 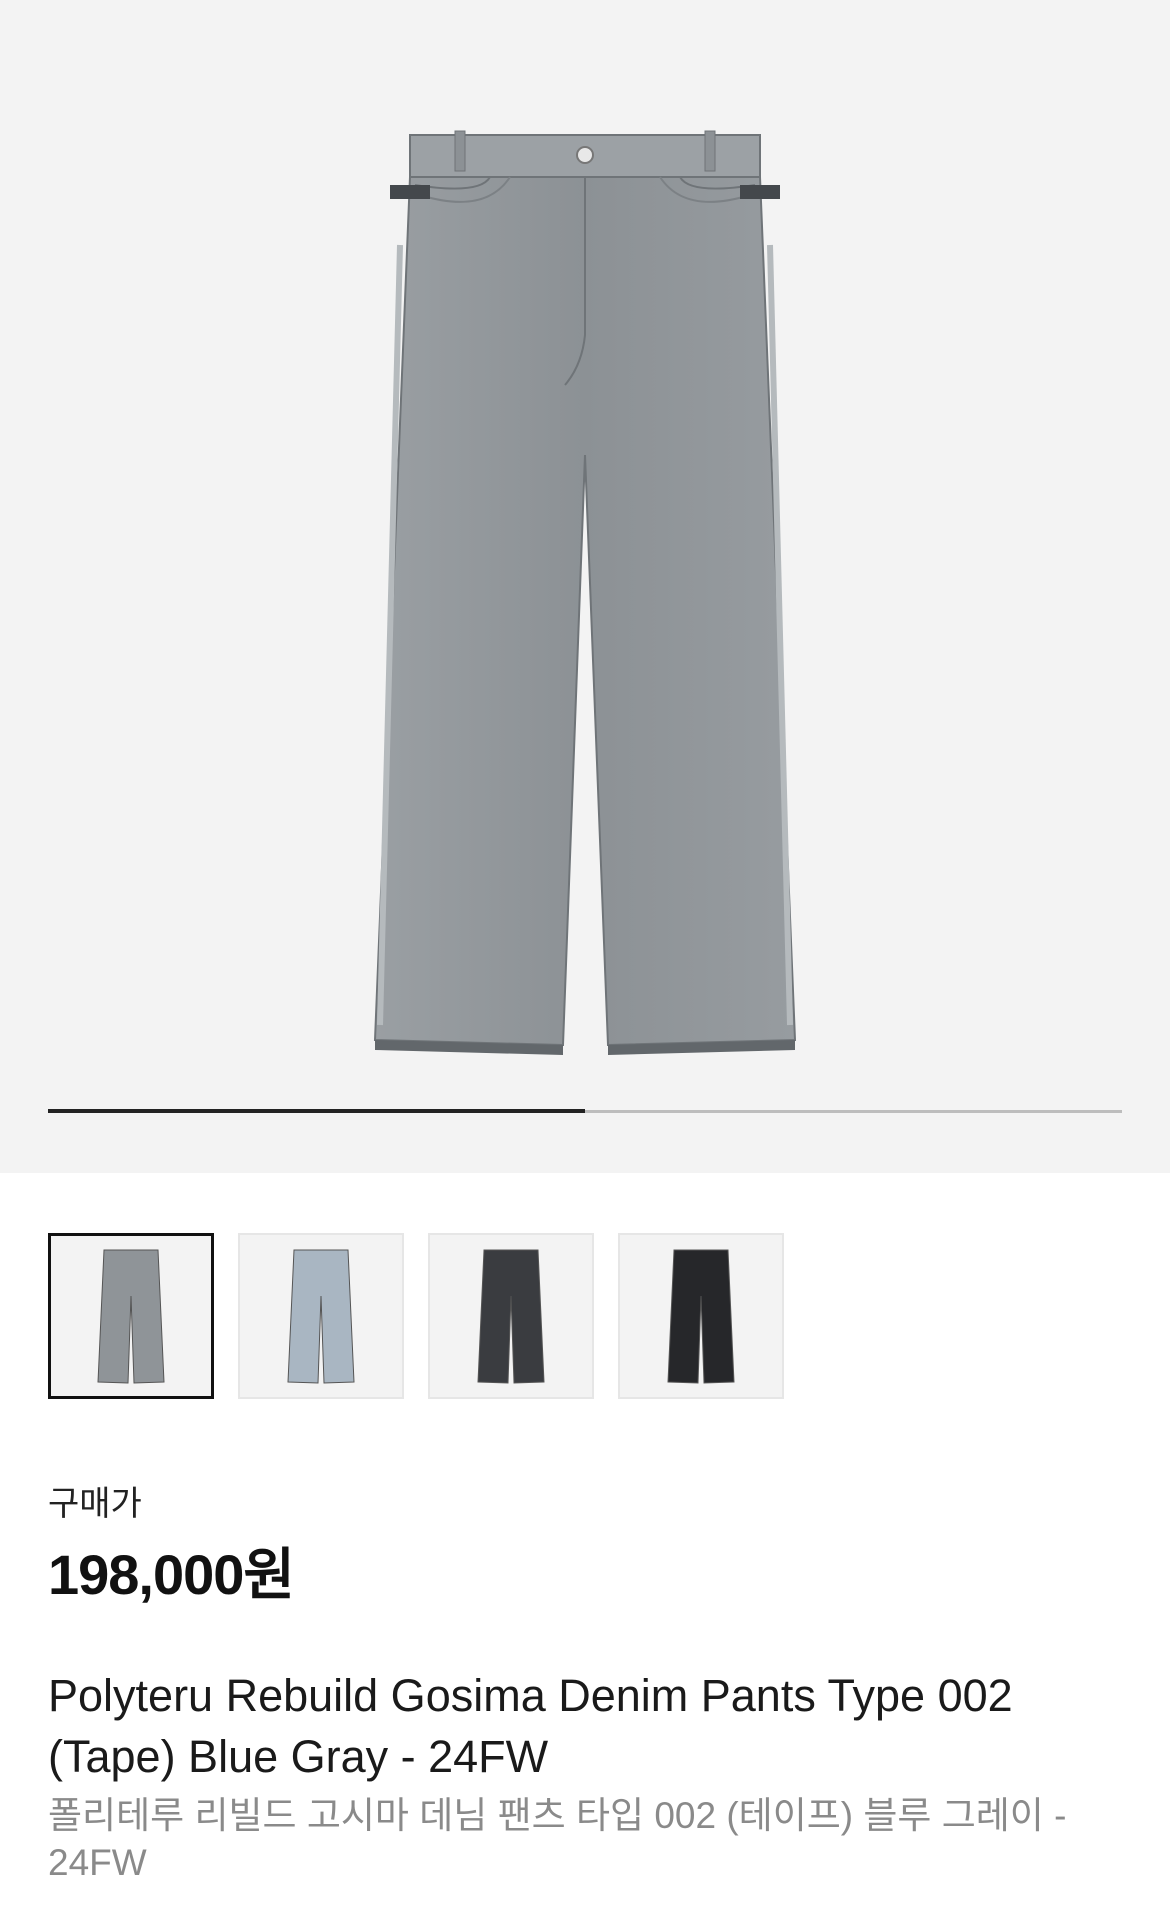 I want to click on thumbnail-list, so click(x=416, y=1316).